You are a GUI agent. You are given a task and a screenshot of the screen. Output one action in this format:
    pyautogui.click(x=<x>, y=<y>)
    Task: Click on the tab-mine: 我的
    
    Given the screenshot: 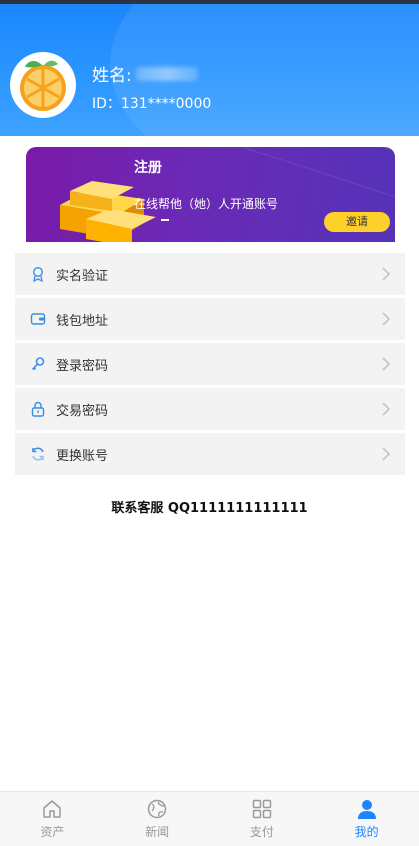 What is the action you would take?
    pyautogui.click(x=366, y=819)
    